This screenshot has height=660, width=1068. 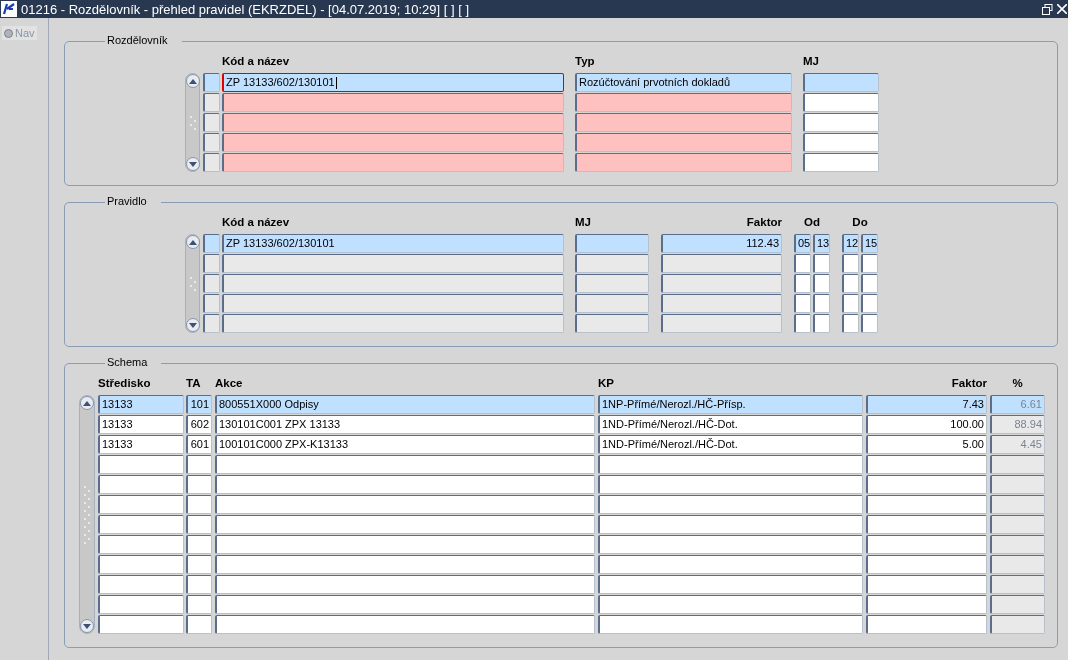 I want to click on text-field: Rozúčtování prvotních dokladů, so click(x=683, y=82).